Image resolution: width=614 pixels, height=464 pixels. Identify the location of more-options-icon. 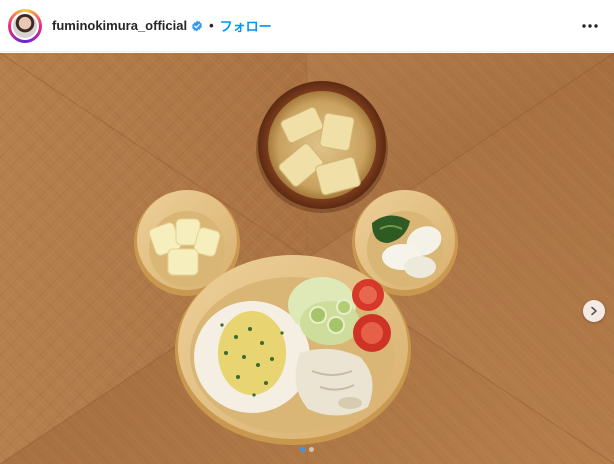
(590, 26).